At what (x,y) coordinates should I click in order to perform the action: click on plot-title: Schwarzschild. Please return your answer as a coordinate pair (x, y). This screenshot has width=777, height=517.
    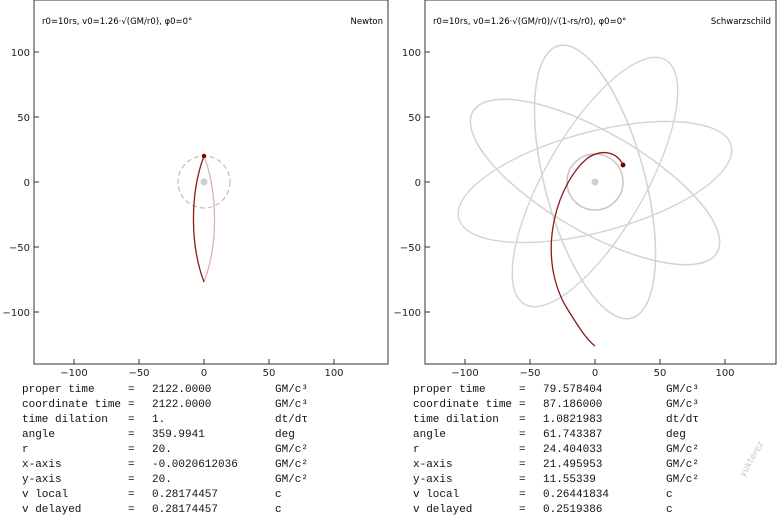
    Looking at the image, I should click on (741, 22).